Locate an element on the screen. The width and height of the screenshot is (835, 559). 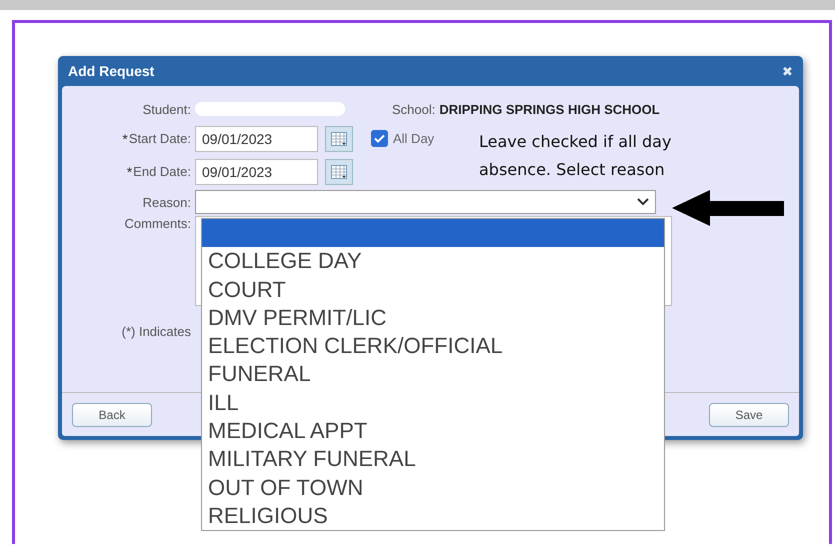
chevron-down-icon is located at coordinates (643, 202).